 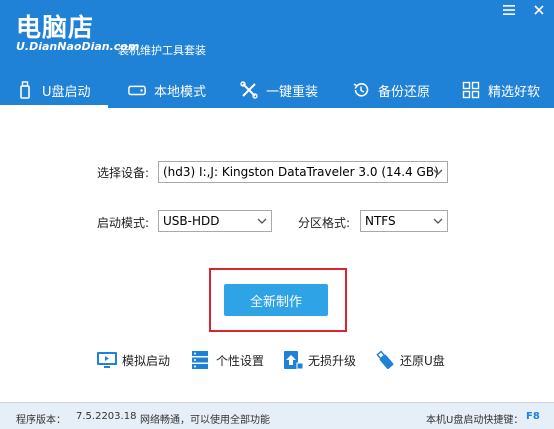 I want to click on tool-personal-settings: 个性设置, so click(x=227, y=360).